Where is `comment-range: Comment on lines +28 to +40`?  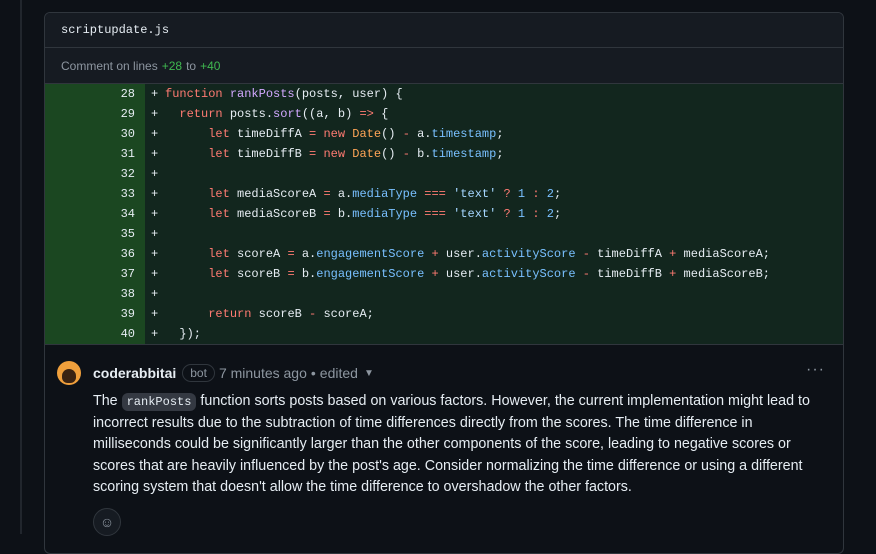
comment-range: Comment on lines +28 to +40 is located at coordinates (444, 66).